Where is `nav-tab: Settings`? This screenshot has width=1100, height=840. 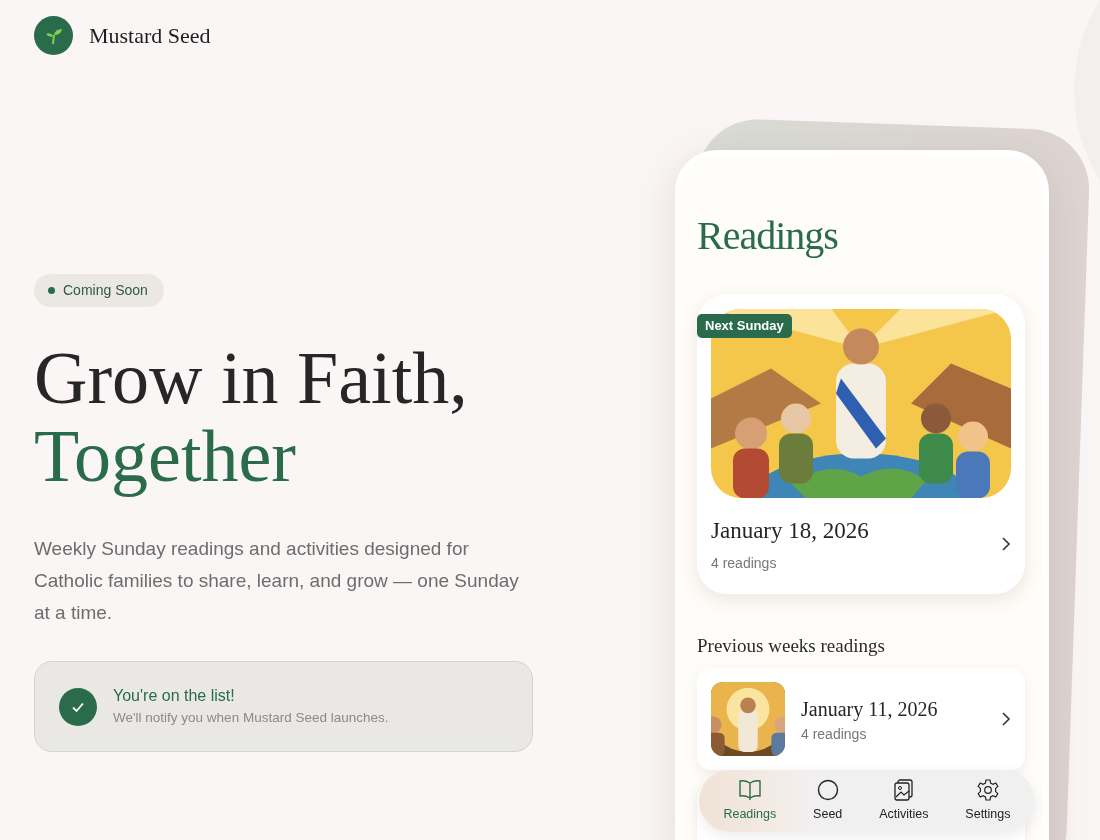
nav-tab: Settings is located at coordinates (988, 801).